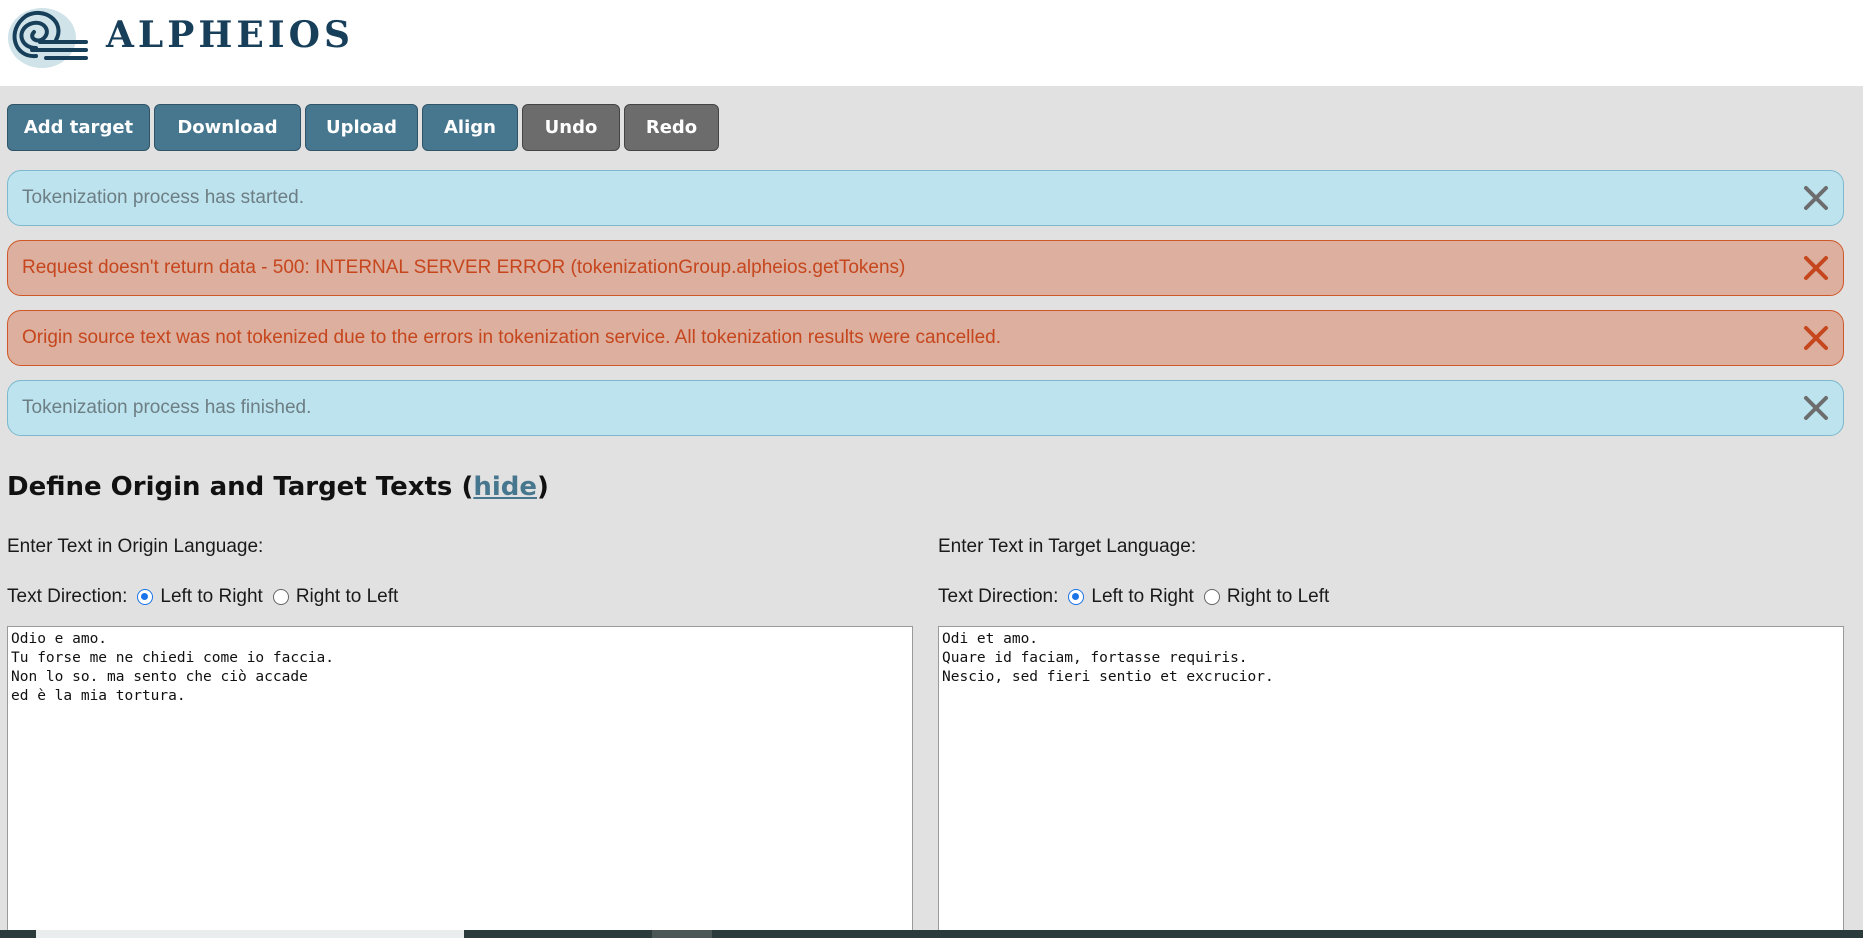  What do you see at coordinates (361, 127) in the screenshot?
I see `upload-button: Upload` at bounding box center [361, 127].